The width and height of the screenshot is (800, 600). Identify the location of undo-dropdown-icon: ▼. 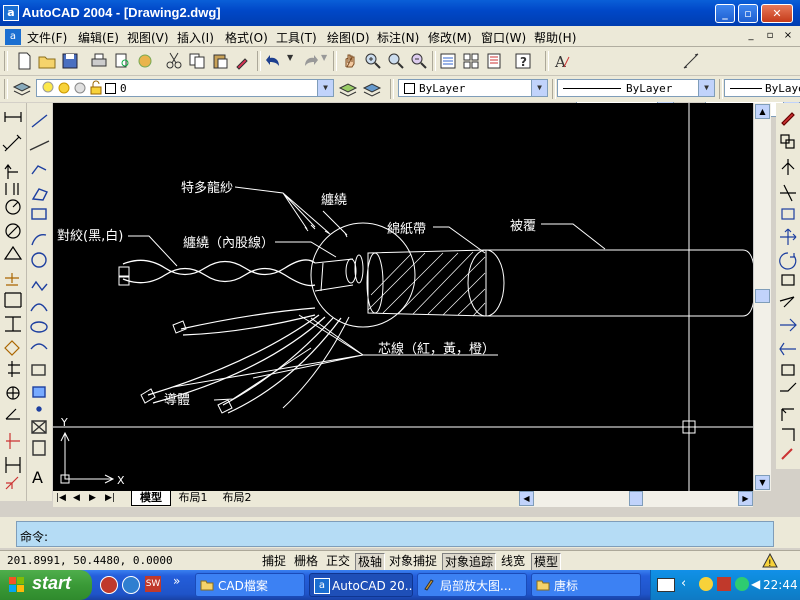
(292, 63).